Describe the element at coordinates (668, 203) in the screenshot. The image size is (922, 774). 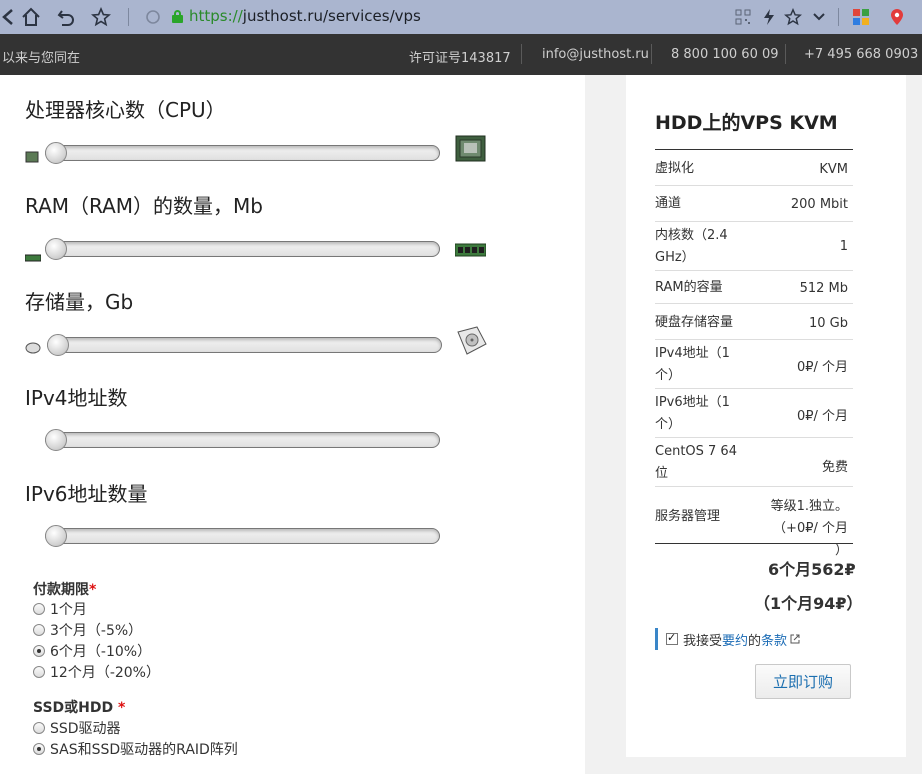
I see `spec-key: 通道` at that location.